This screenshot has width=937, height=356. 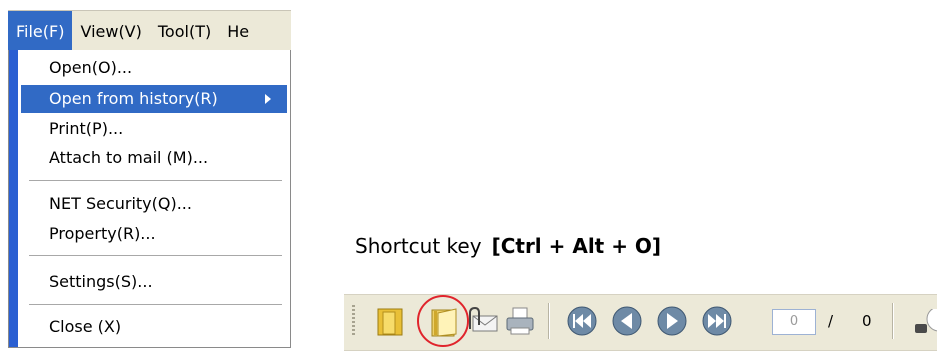 I want to click on menu-item-open-from-history-label: Open from history(R), so click(x=133, y=98).